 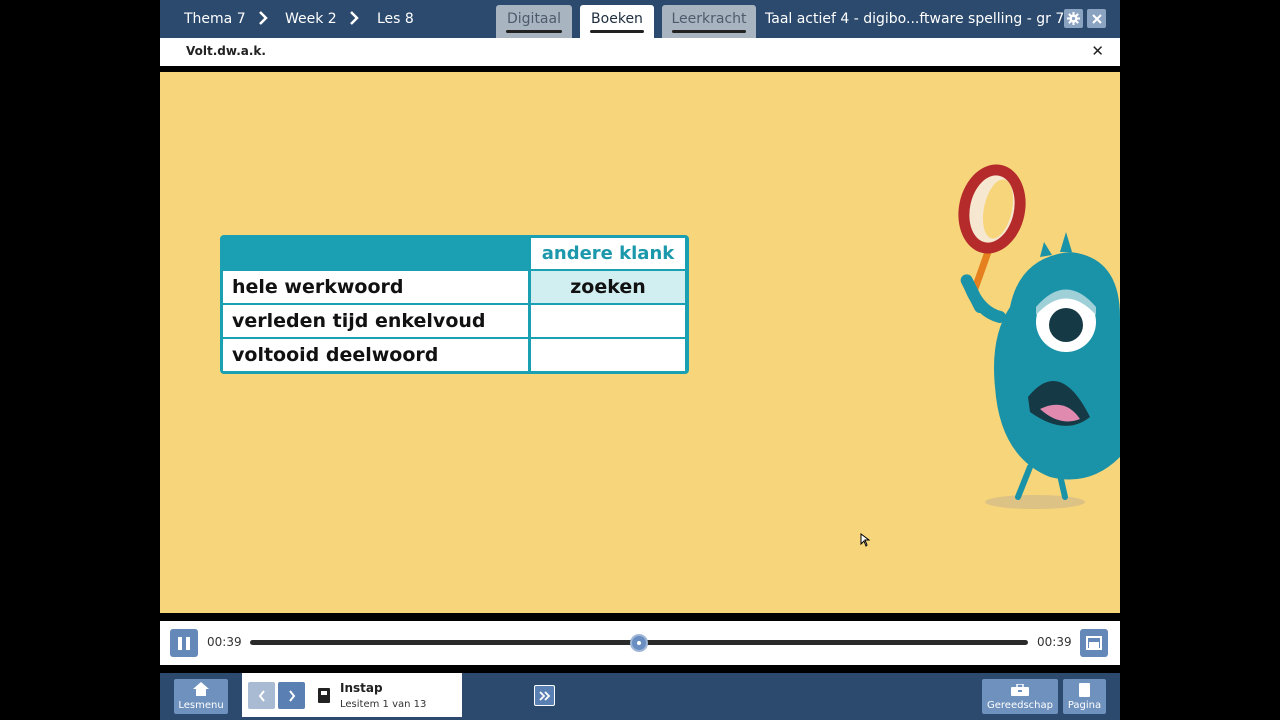 What do you see at coordinates (383, 704) in the screenshot?
I see `lesson-item-counter: Lesitem 1 van 13` at bounding box center [383, 704].